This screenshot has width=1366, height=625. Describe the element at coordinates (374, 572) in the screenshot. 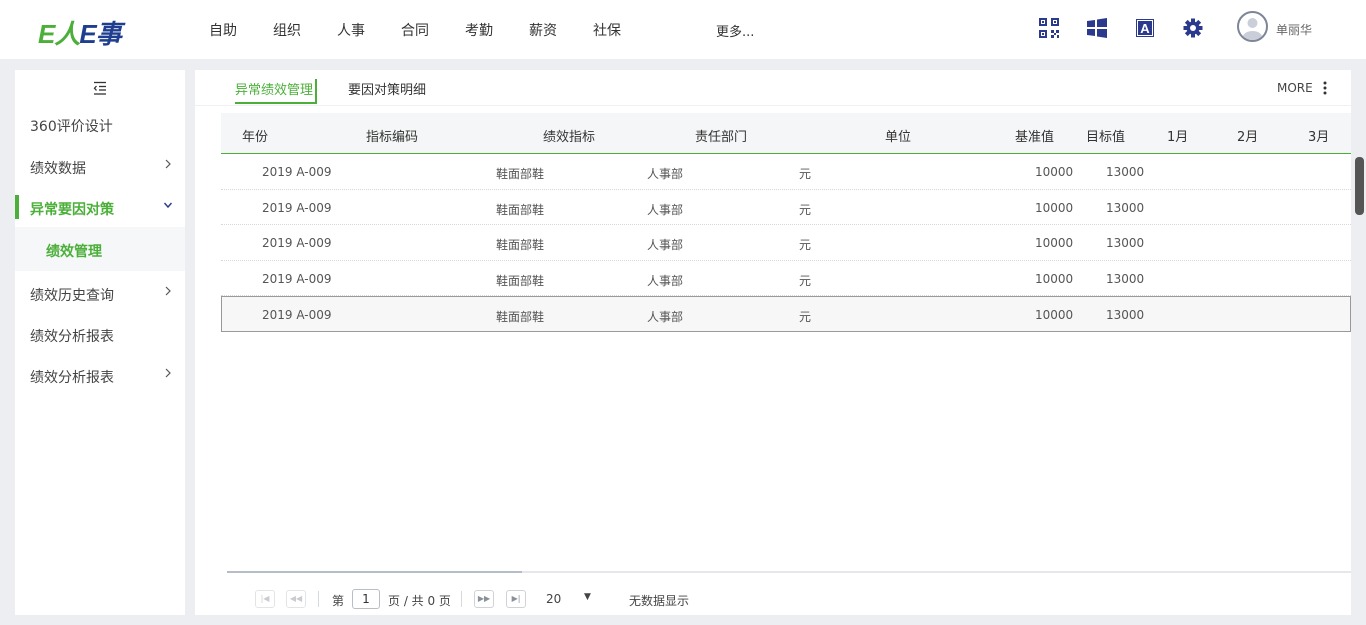

I see `horizontal-scroll-thumb` at that location.